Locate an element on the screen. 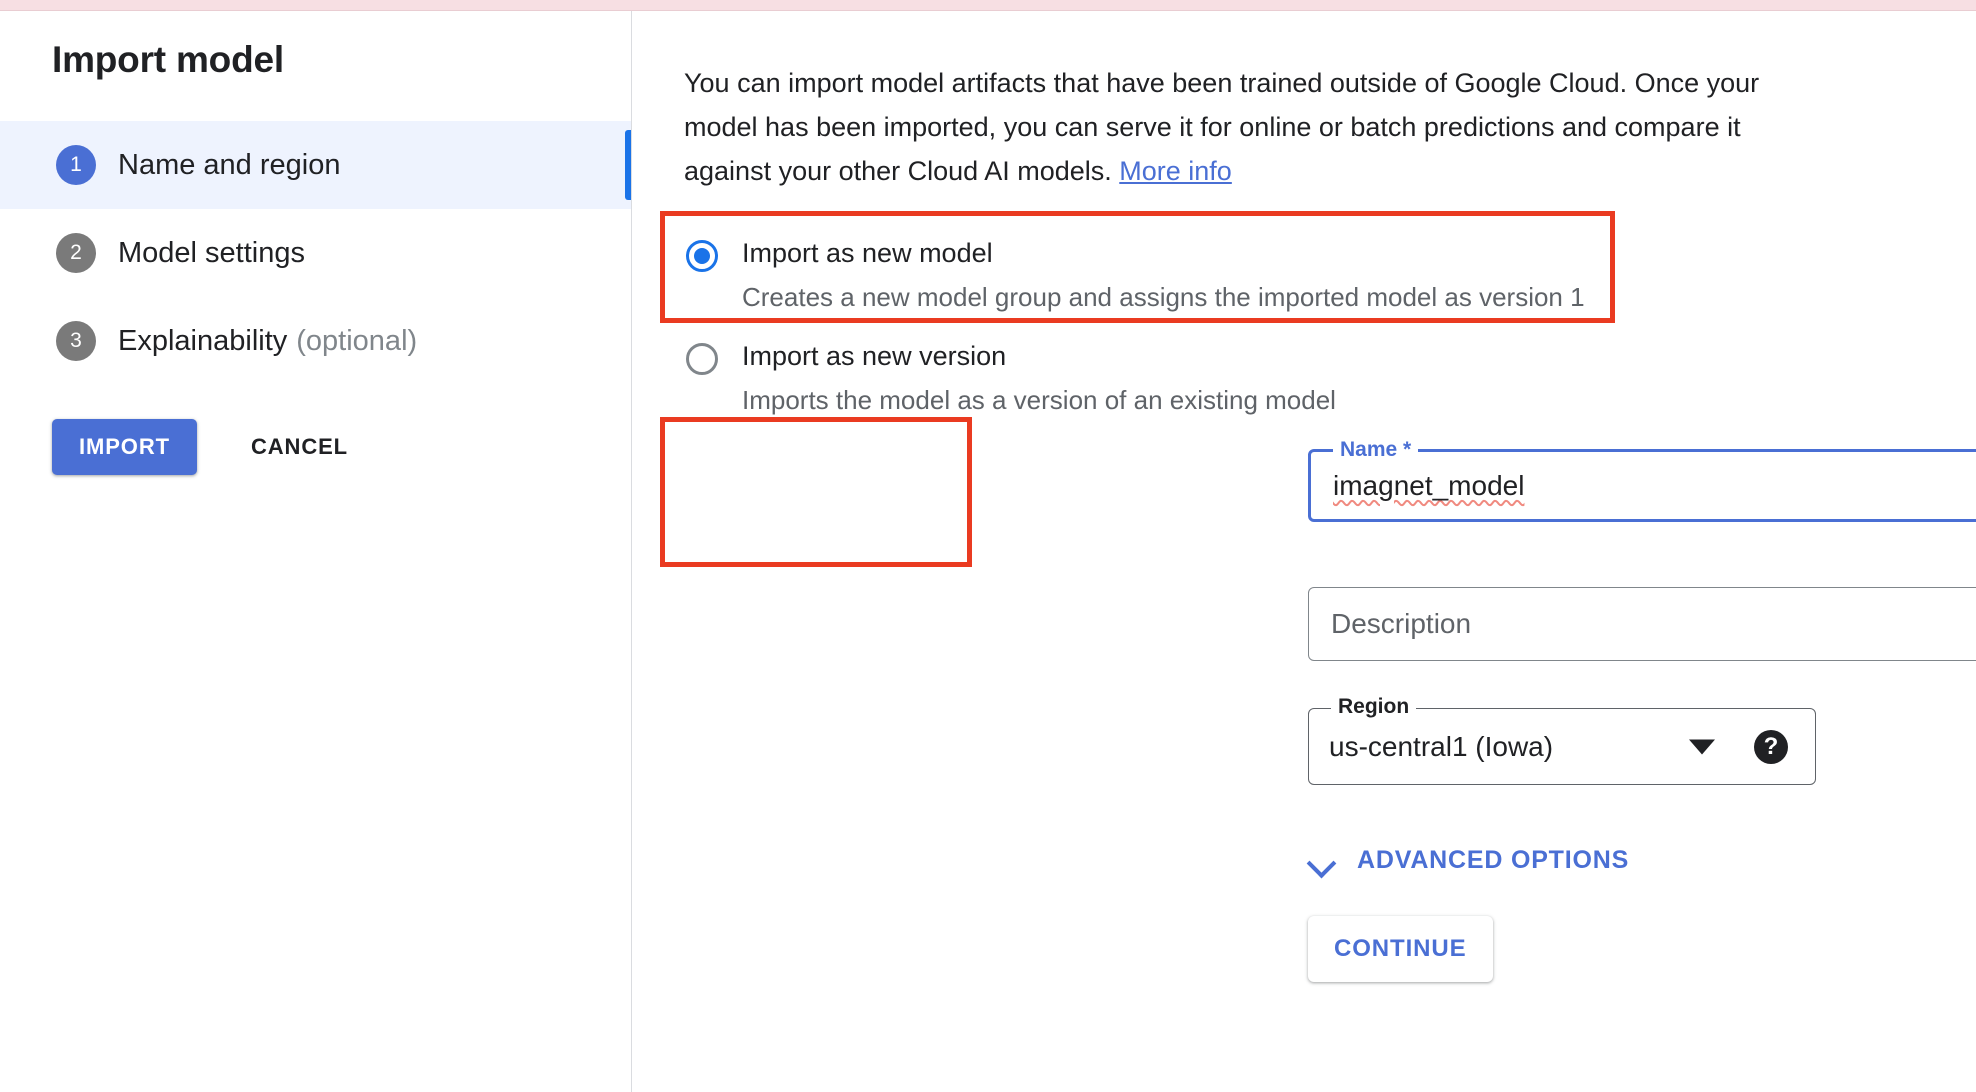 The image size is (1976, 1092). sidebar-actions: IMPORT CANCEL is located at coordinates (205, 447).